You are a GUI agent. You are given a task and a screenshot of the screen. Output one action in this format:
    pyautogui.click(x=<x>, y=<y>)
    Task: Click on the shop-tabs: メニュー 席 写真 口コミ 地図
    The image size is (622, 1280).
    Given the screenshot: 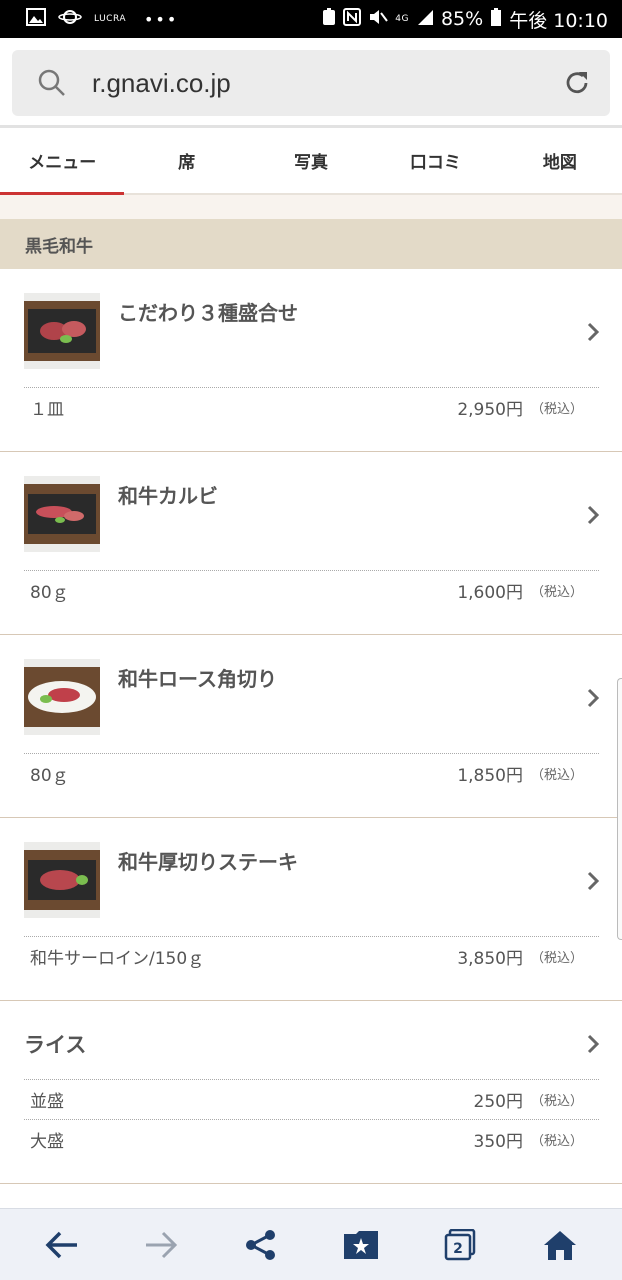 What is the action you would take?
    pyautogui.click(x=311, y=161)
    